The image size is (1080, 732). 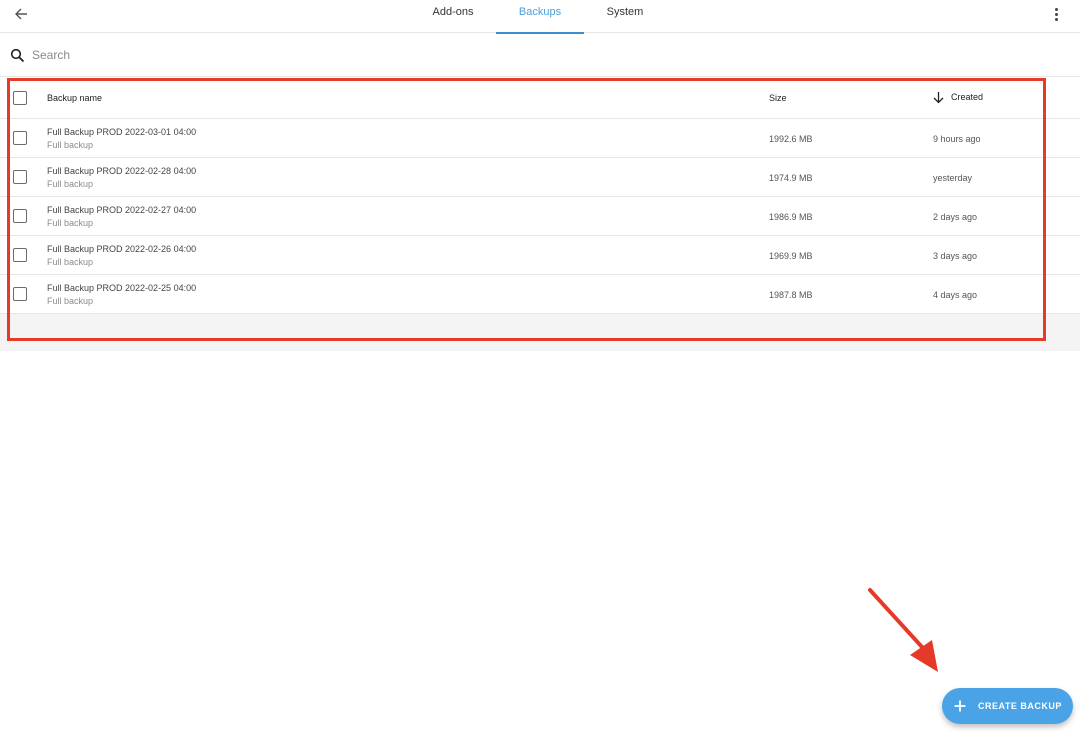 What do you see at coordinates (1056, 14) in the screenshot?
I see `more-vertical-icon` at bounding box center [1056, 14].